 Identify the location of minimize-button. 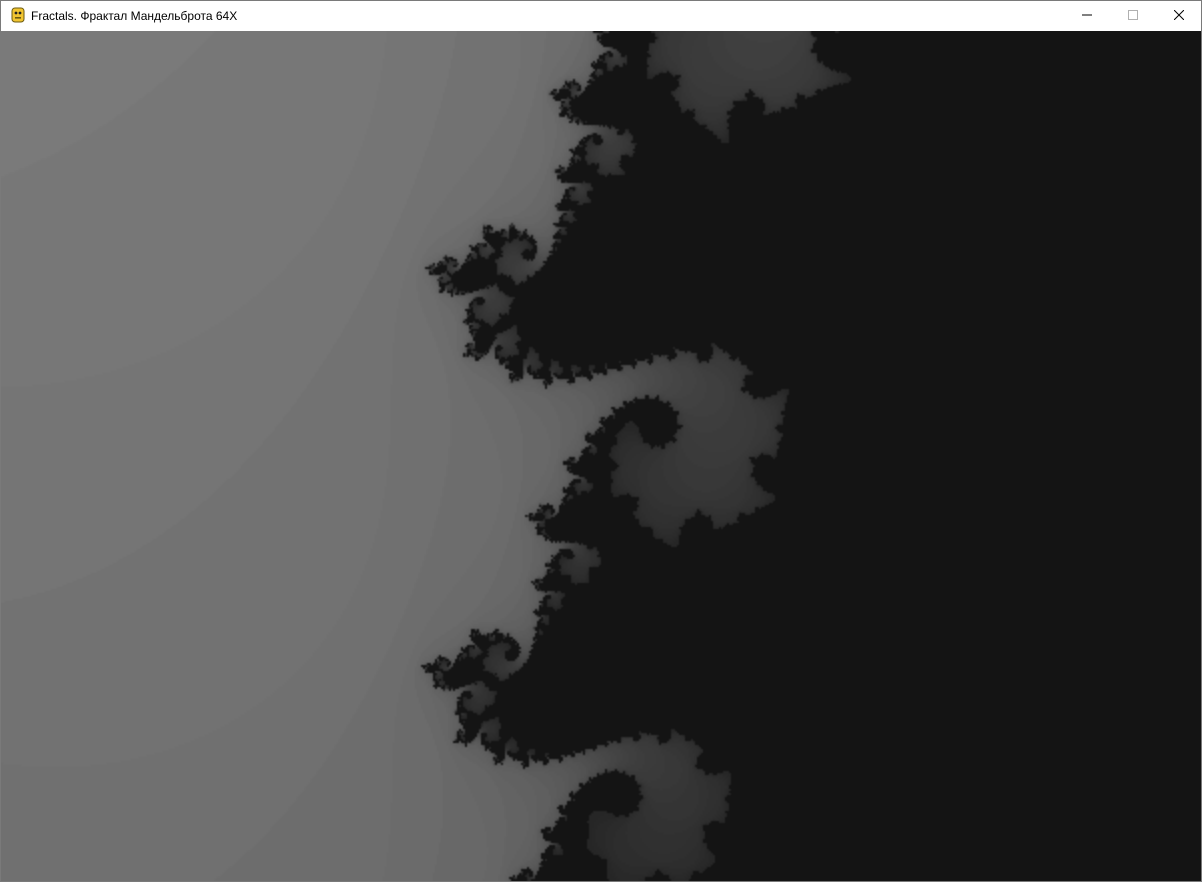
(1087, 16).